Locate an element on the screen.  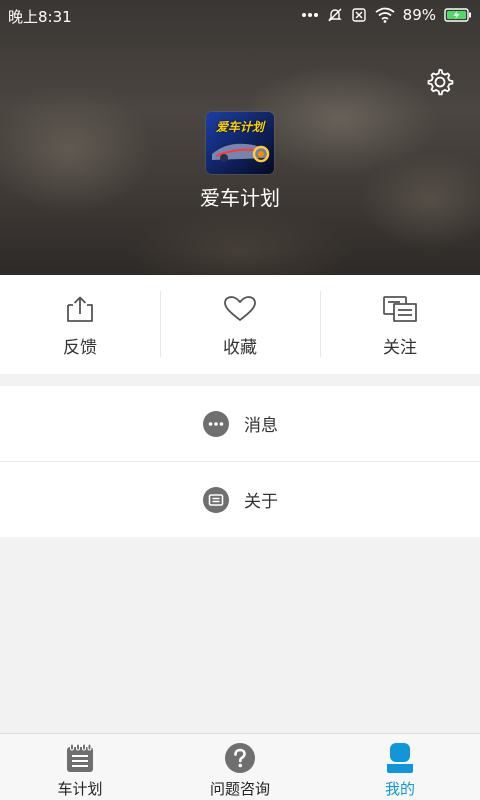
nav-tab-questions-label: 问题咨询 is located at coordinates (239, 789).